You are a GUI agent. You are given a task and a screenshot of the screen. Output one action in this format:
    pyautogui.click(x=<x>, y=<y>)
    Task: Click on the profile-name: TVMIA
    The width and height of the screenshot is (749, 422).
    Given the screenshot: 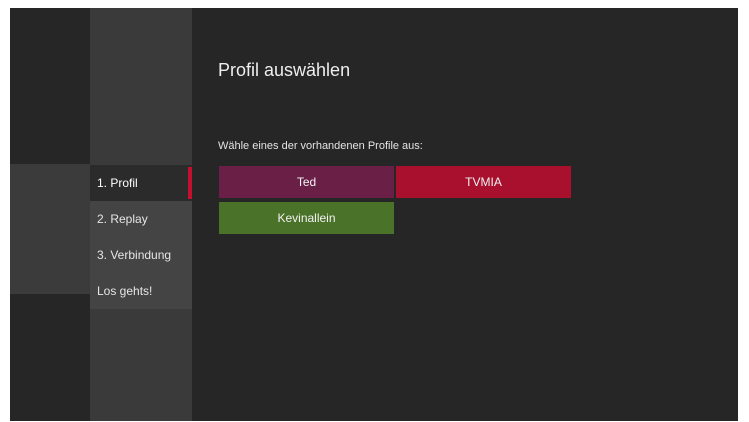 What is the action you would take?
    pyautogui.click(x=483, y=182)
    